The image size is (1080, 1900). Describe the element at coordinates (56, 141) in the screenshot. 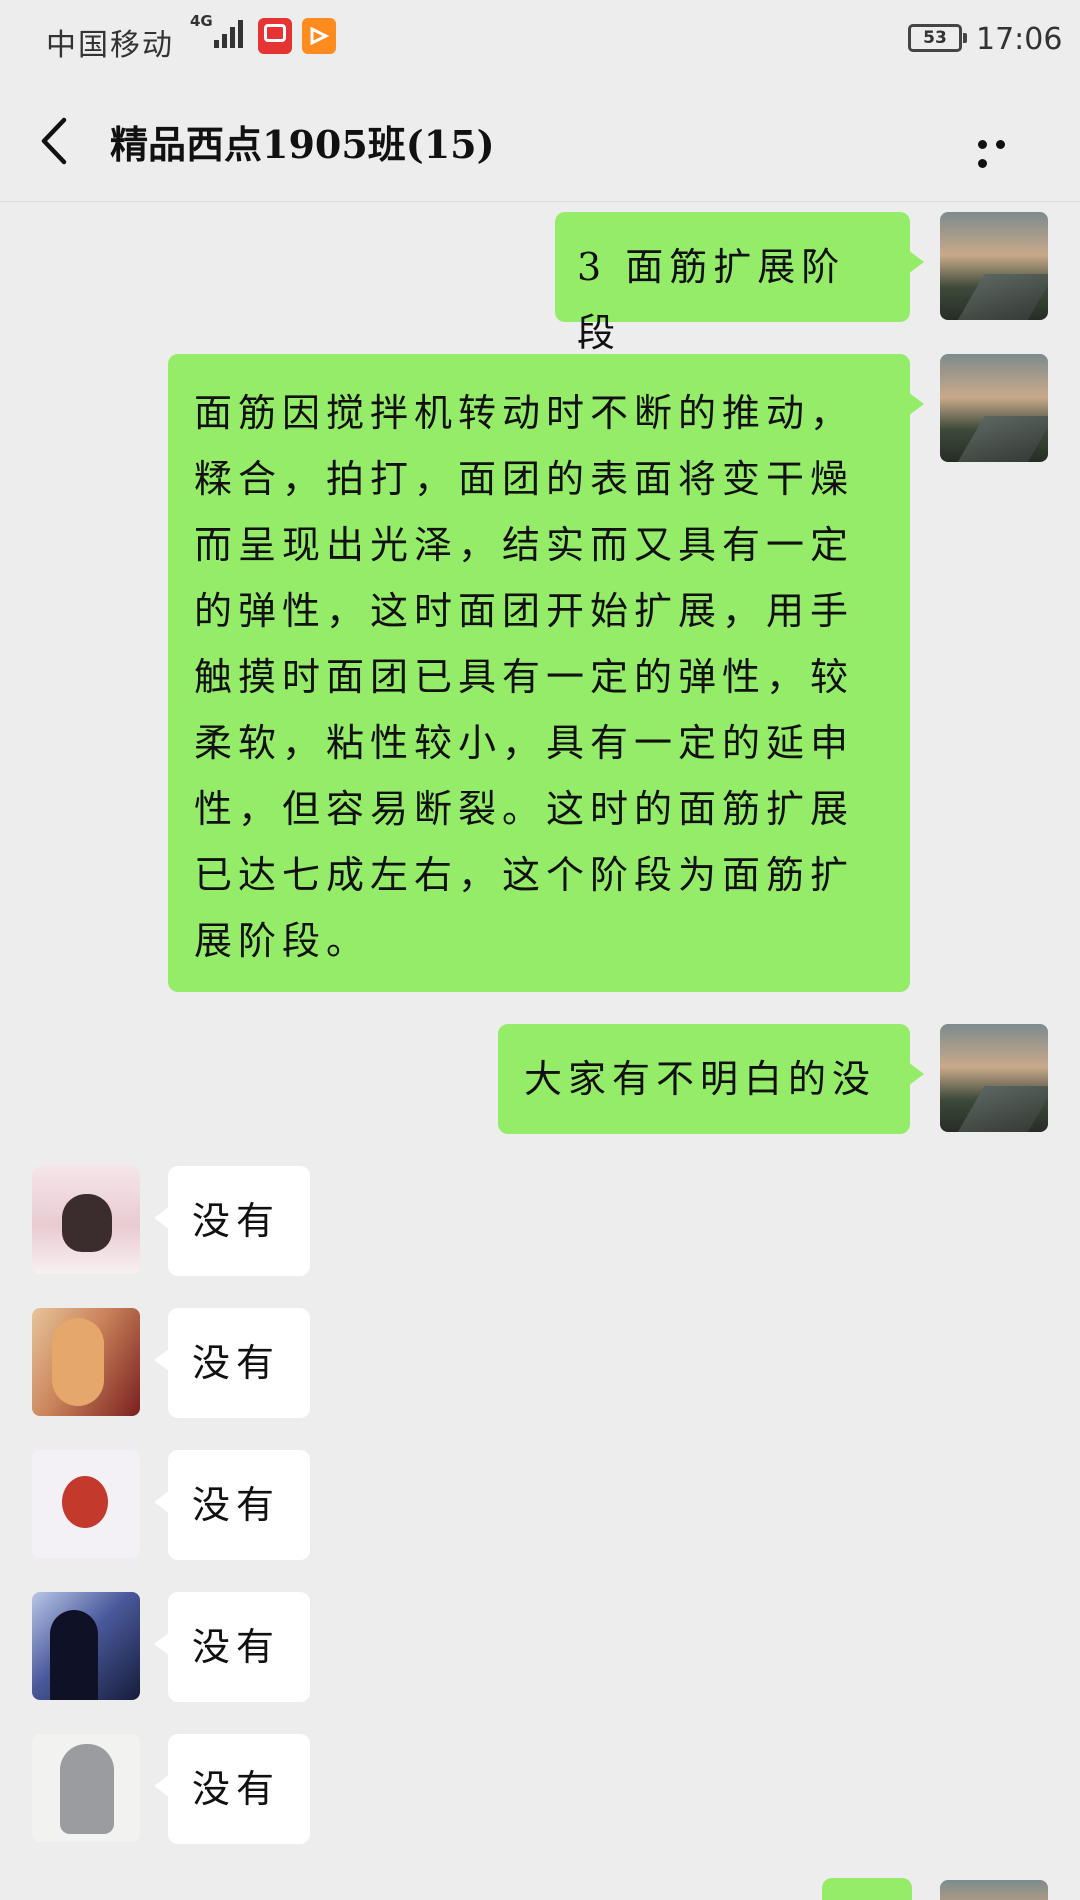

I see `chevron-left-icon` at that location.